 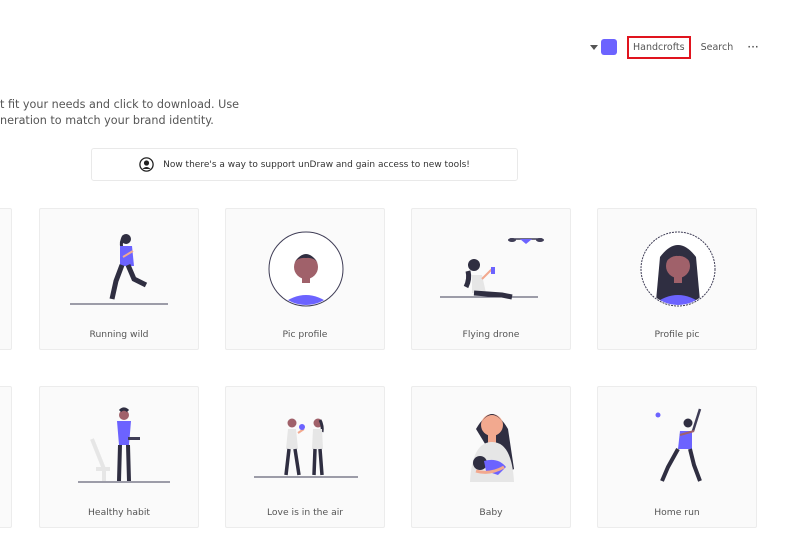 I want to click on illustration-card-pic-profile: Pic profile, so click(x=305, y=279).